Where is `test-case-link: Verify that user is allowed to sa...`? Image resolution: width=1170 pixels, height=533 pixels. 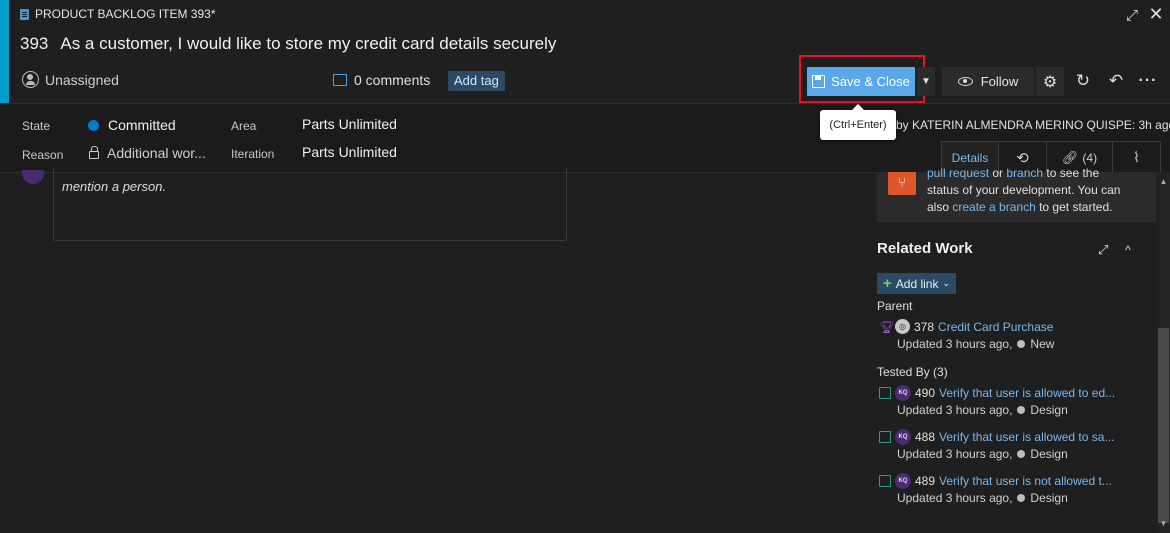 test-case-link: Verify that user is allowed to sa... is located at coordinates (1026, 437).